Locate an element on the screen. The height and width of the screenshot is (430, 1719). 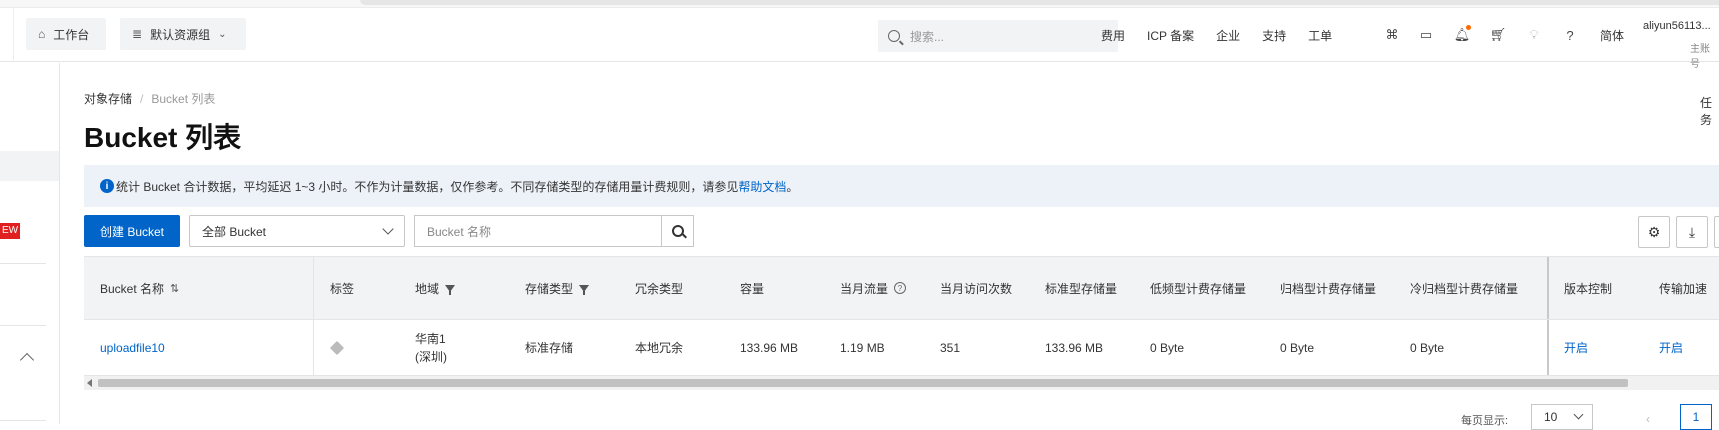
task-link: 任务 is located at coordinates (1709, 111).